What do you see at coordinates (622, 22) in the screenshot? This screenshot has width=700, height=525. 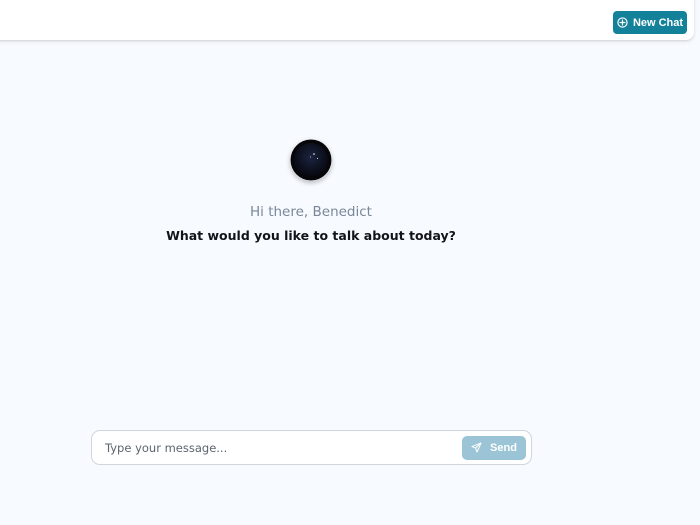 I see `plus-circle-icon` at bounding box center [622, 22].